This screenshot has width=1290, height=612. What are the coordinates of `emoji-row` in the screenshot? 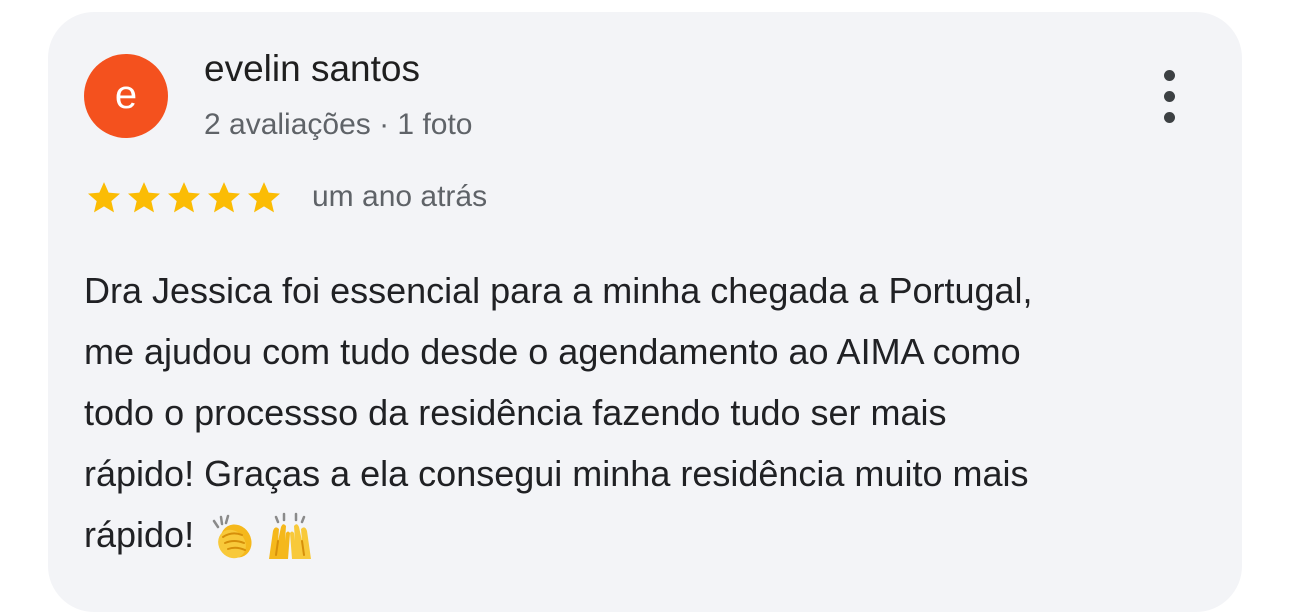 It's located at (264, 537).